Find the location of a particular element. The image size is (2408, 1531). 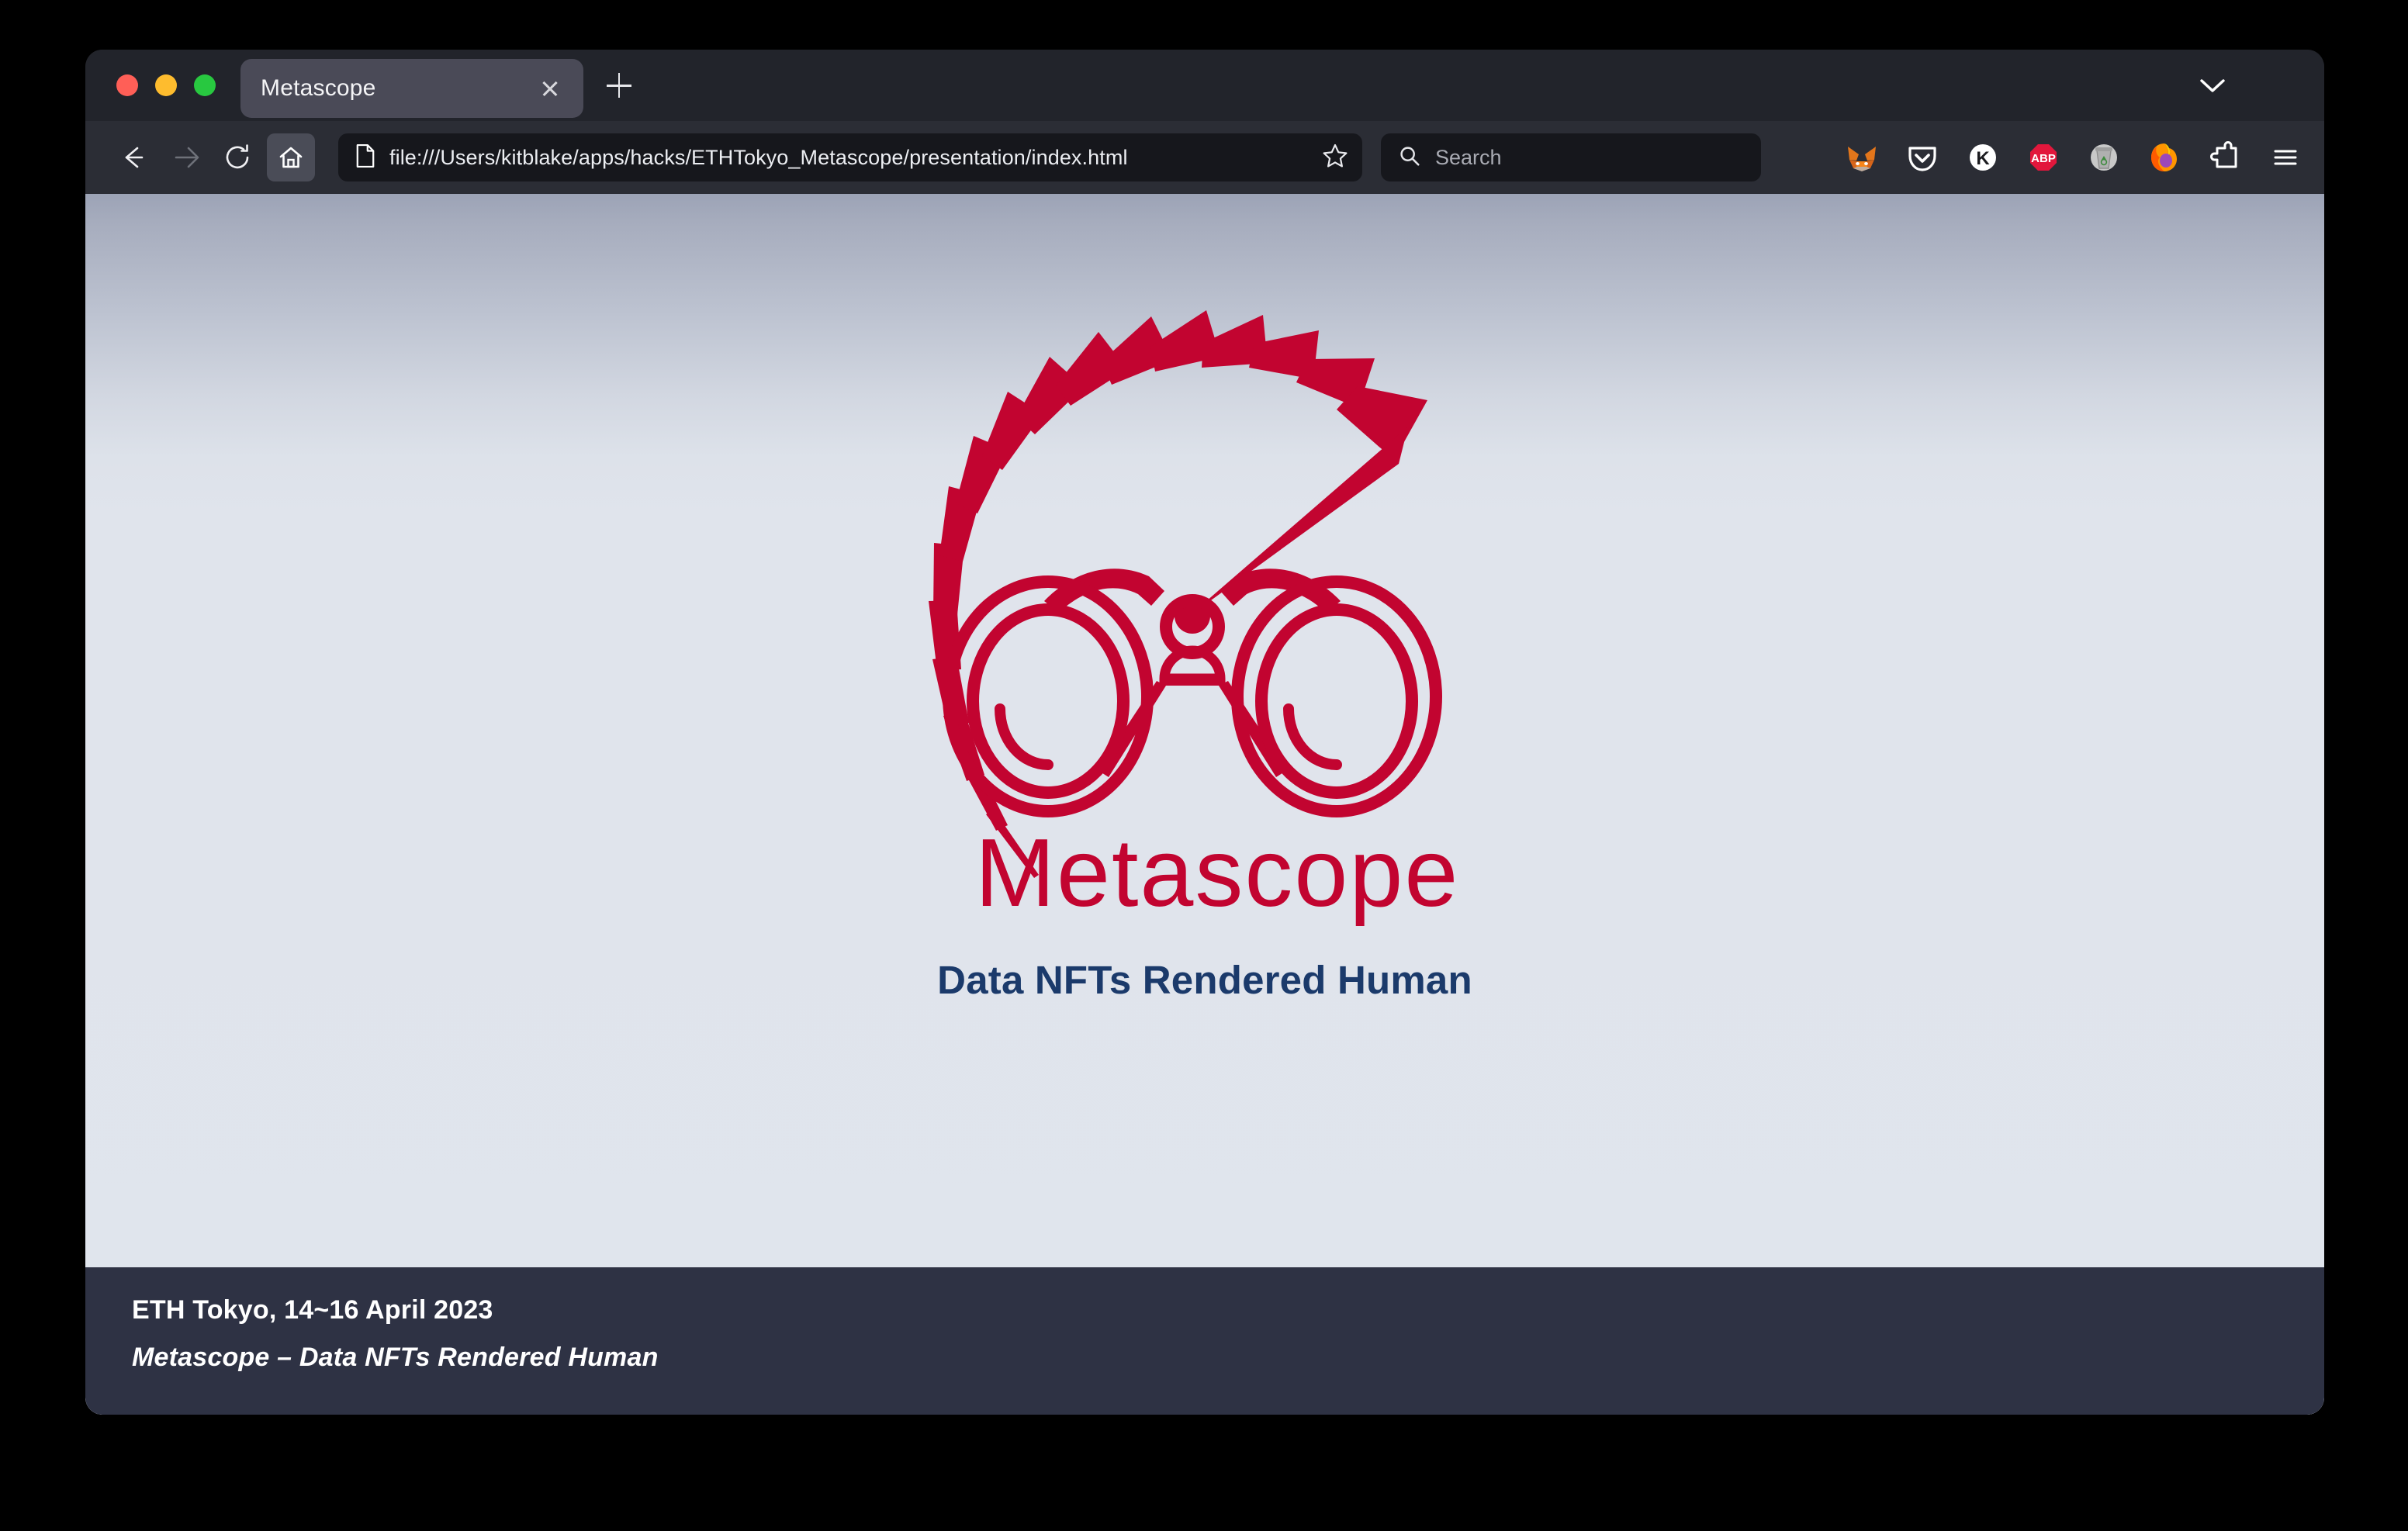

extension-toolbar: K ABP is located at coordinates (2058, 157).